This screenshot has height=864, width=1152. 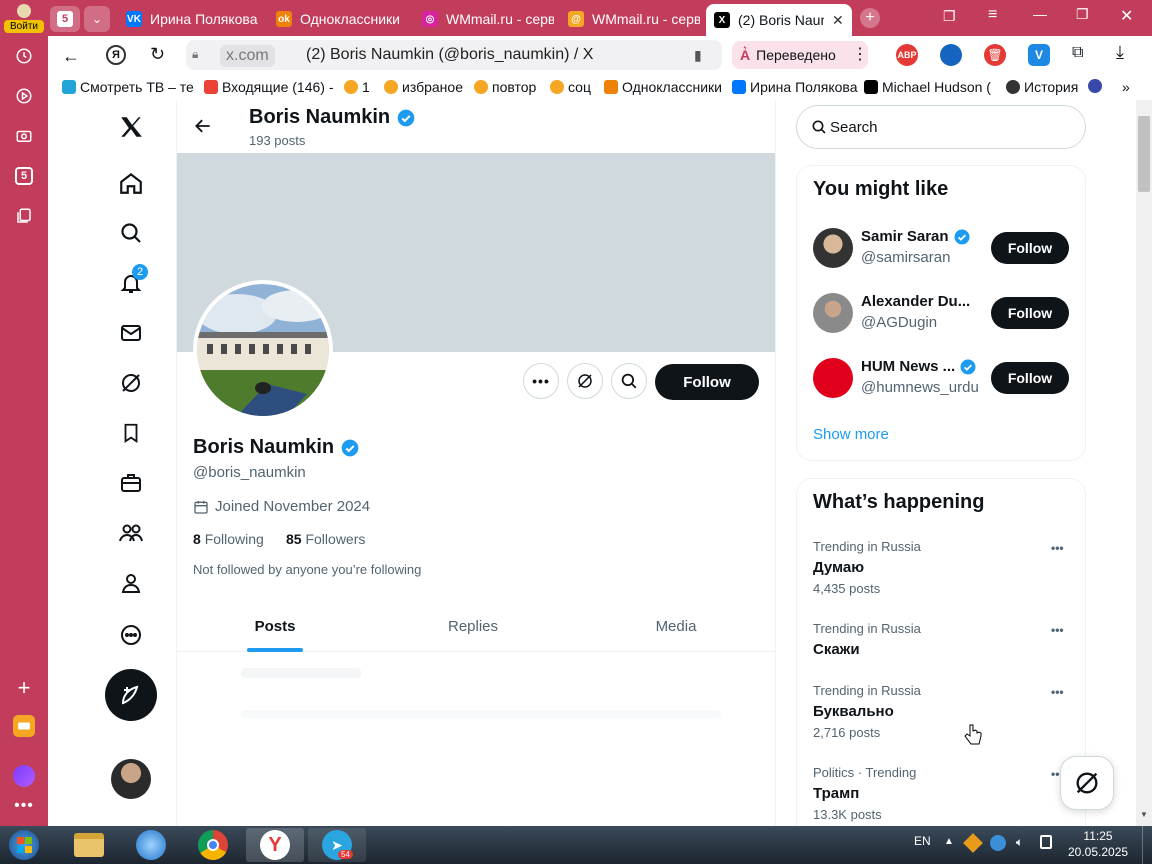 What do you see at coordinates (24, 845) in the screenshot?
I see `start-button` at bounding box center [24, 845].